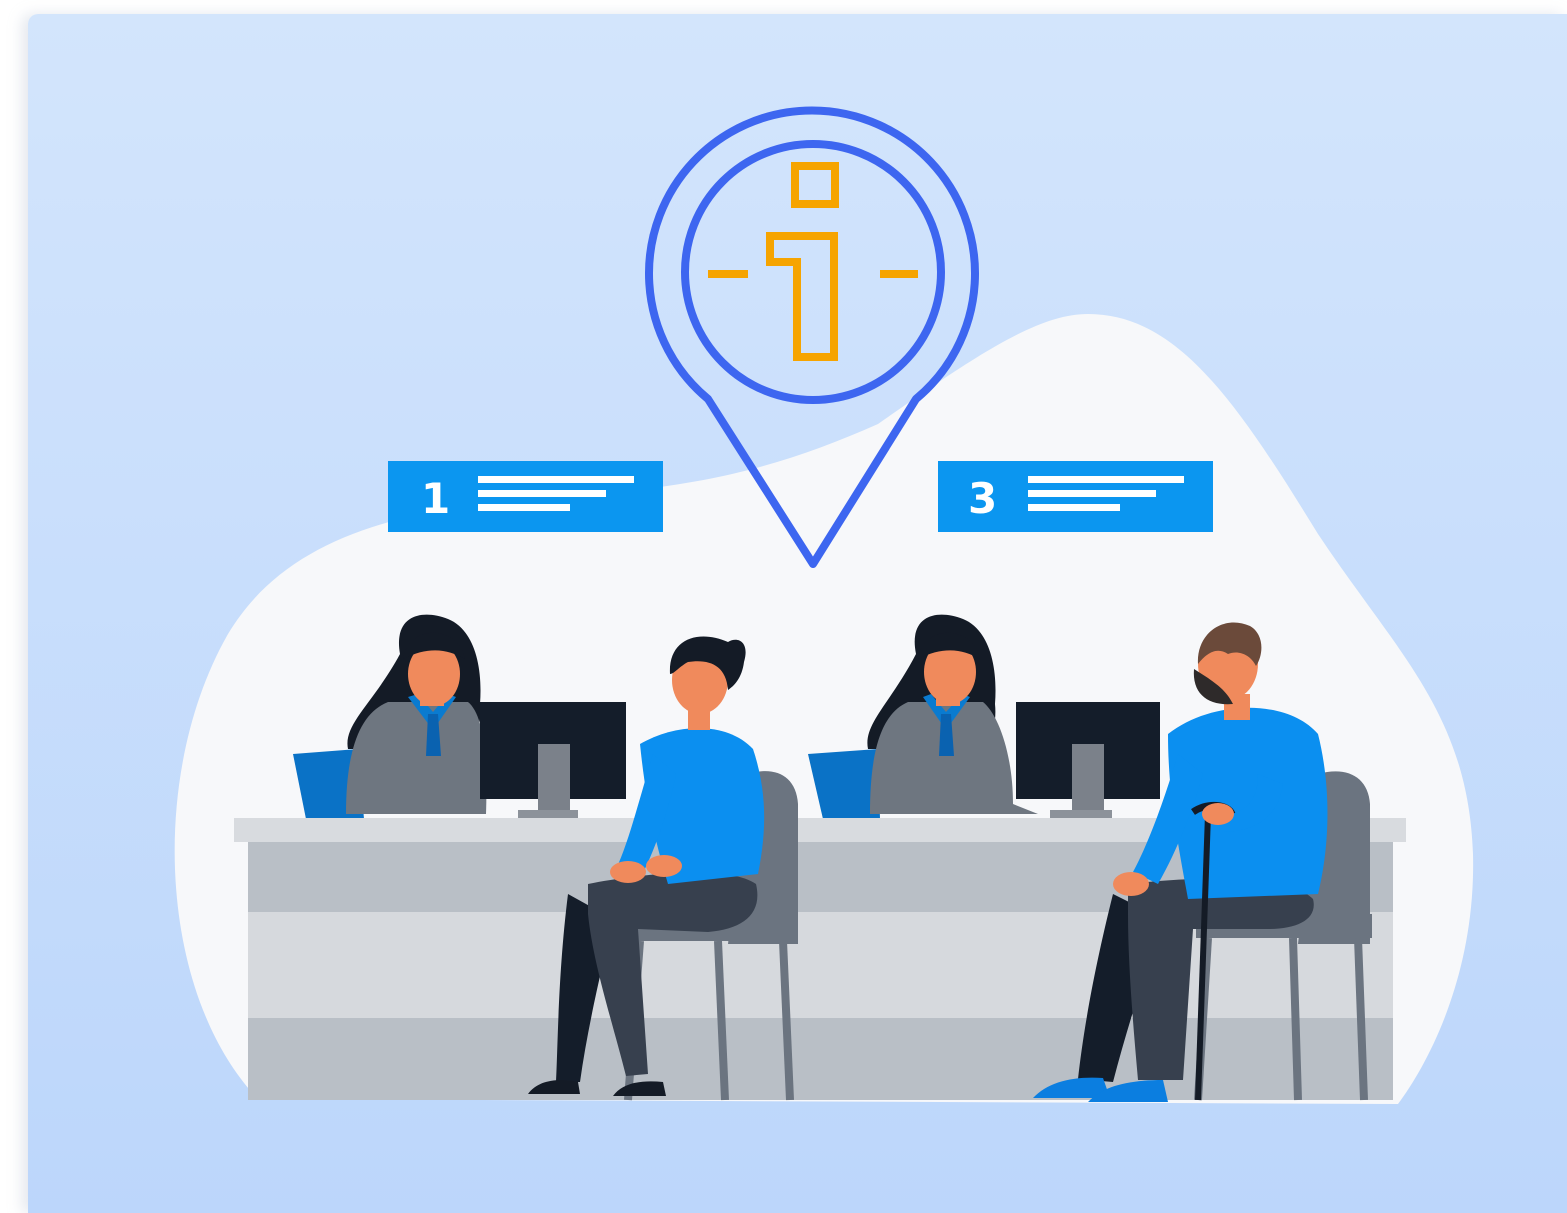 The height and width of the screenshot is (1213, 1567). I want to click on counter-sign-1: 1, so click(525, 496).